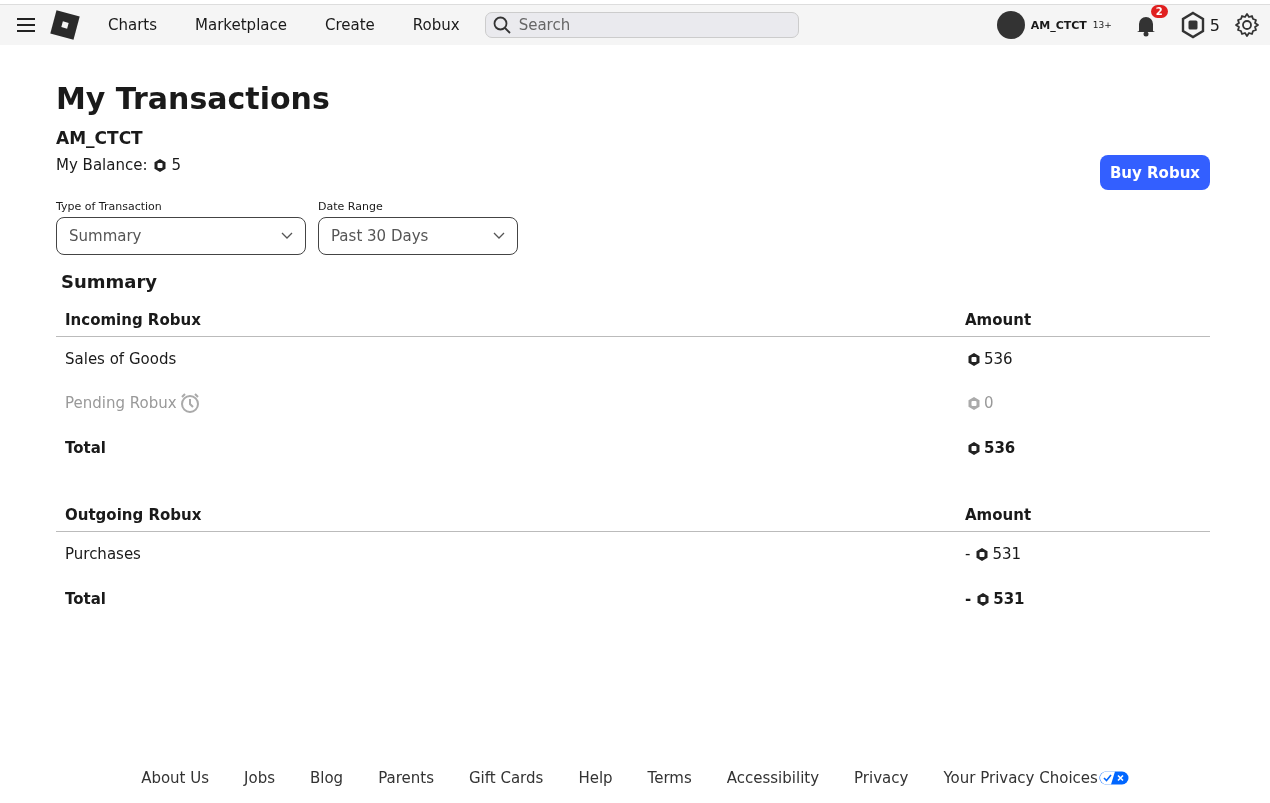 Image resolution: width=1270 pixels, height=803 pixels. Describe the element at coordinates (110, 281) in the screenshot. I see `section-title: Summary` at that location.